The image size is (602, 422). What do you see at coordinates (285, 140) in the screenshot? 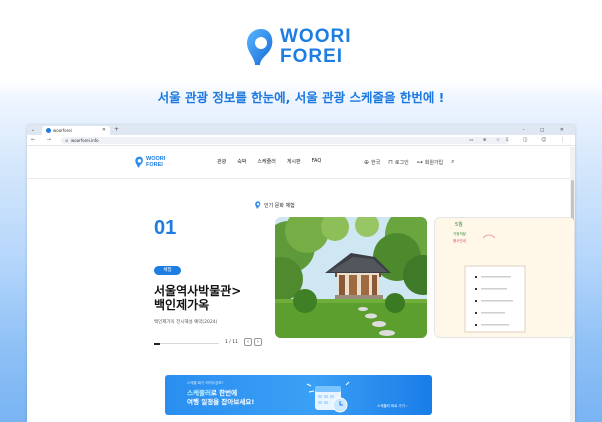
I see `address-bar: ⊜ woorforei.info ▭ ⊕ ☆` at bounding box center [285, 140].